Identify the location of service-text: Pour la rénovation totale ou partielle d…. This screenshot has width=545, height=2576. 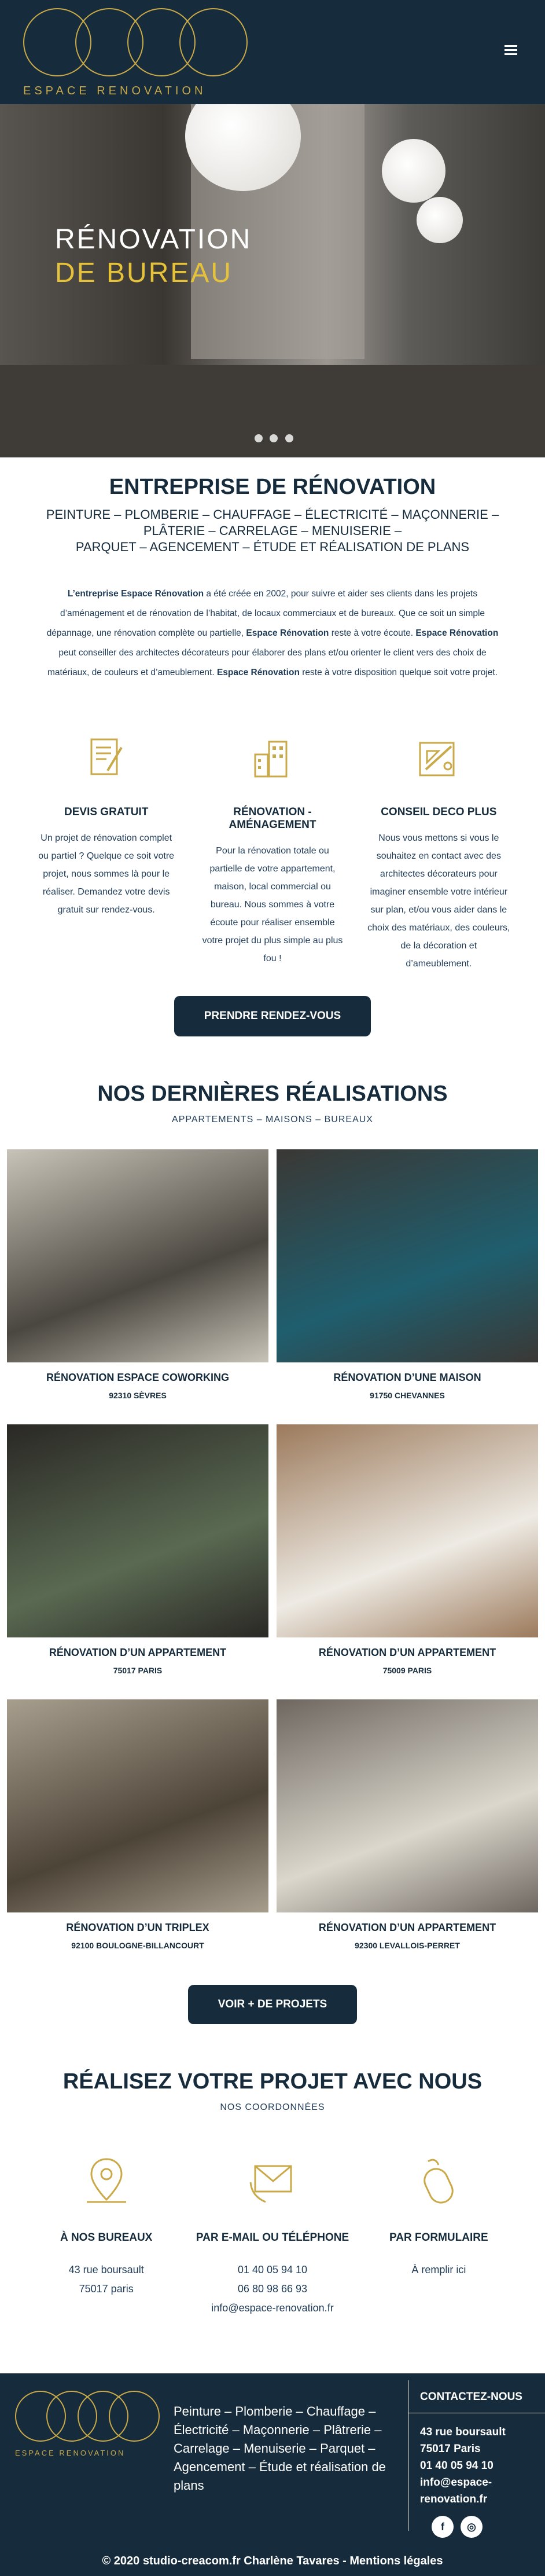
(272, 904).